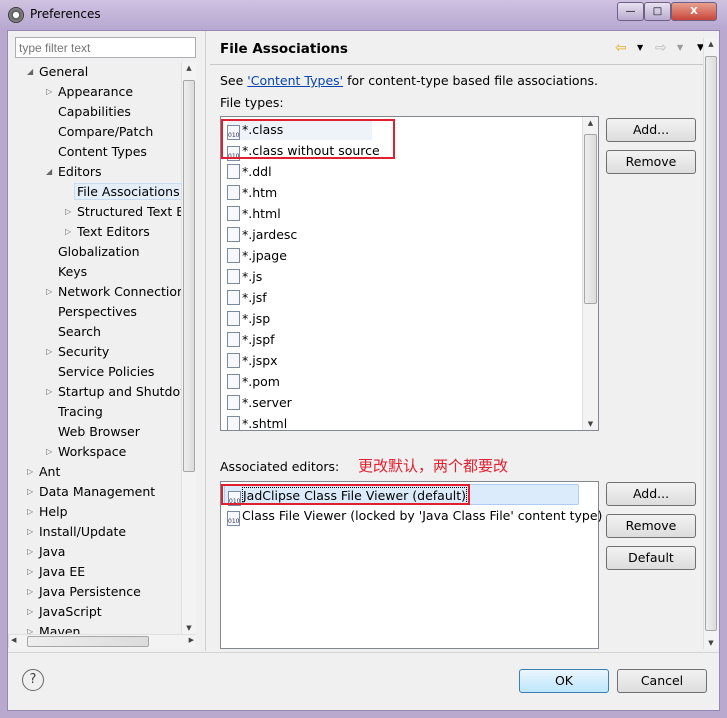 The height and width of the screenshot is (718, 727). What do you see at coordinates (99, 432) in the screenshot?
I see `tree-item: Web Browser` at bounding box center [99, 432].